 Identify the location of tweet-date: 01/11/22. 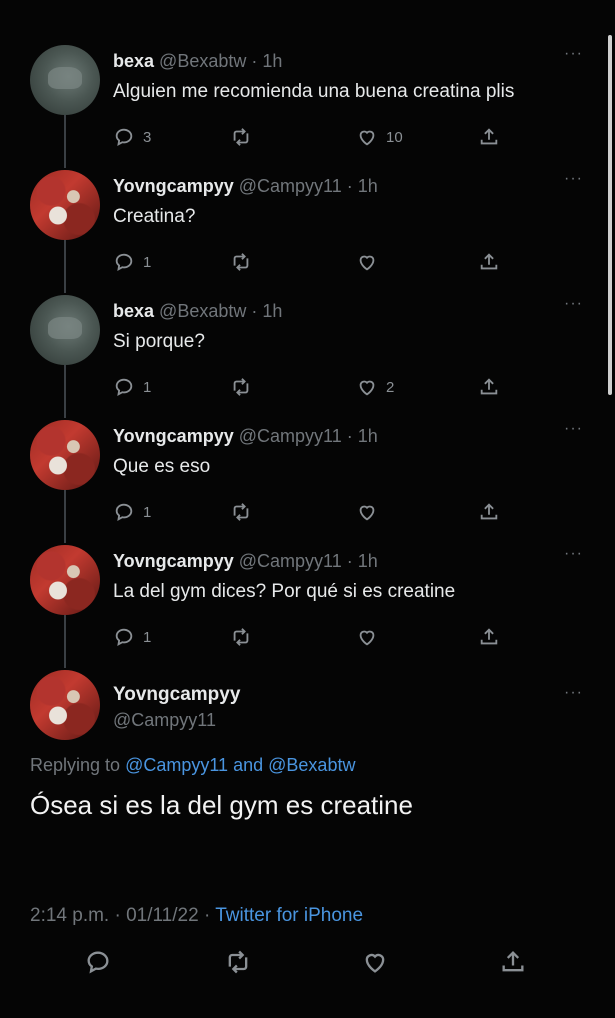
(162, 915).